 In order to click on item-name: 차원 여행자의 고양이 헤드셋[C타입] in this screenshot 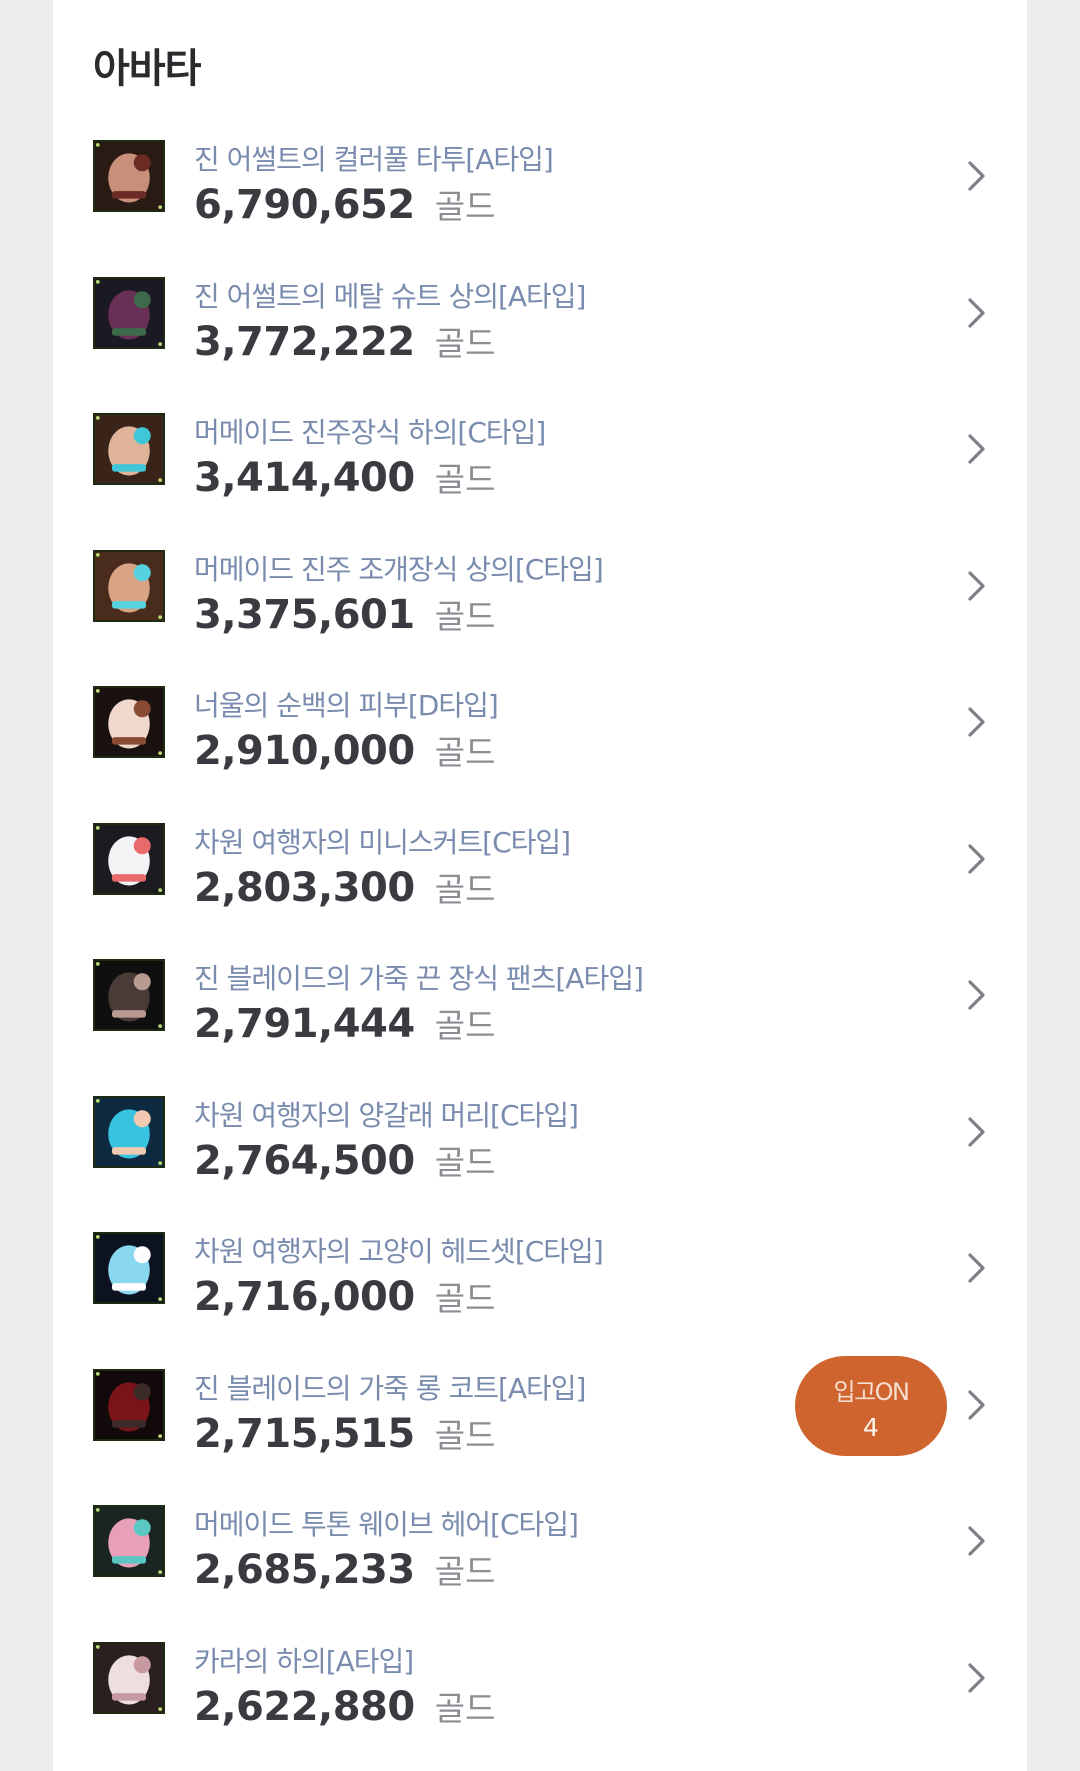, I will do `click(399, 1251)`.